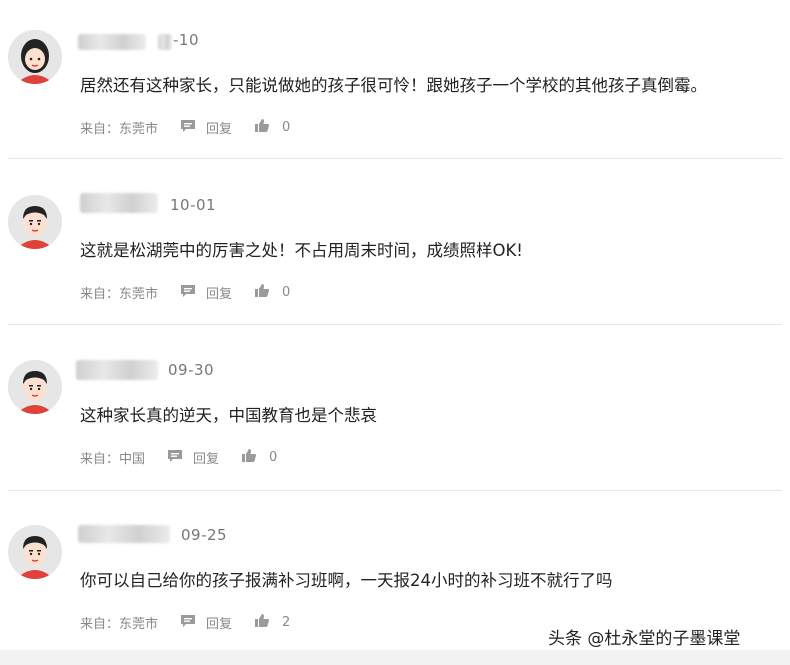 Image resolution: width=790 pixels, height=665 pixels. I want to click on comment-date: -10, so click(186, 40).